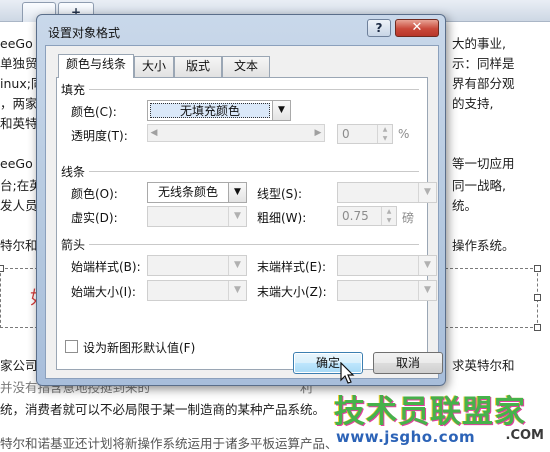 Image resolution: width=550 pixels, height=452 pixels. I want to click on watermark-suffix: .COM, so click(524, 435).